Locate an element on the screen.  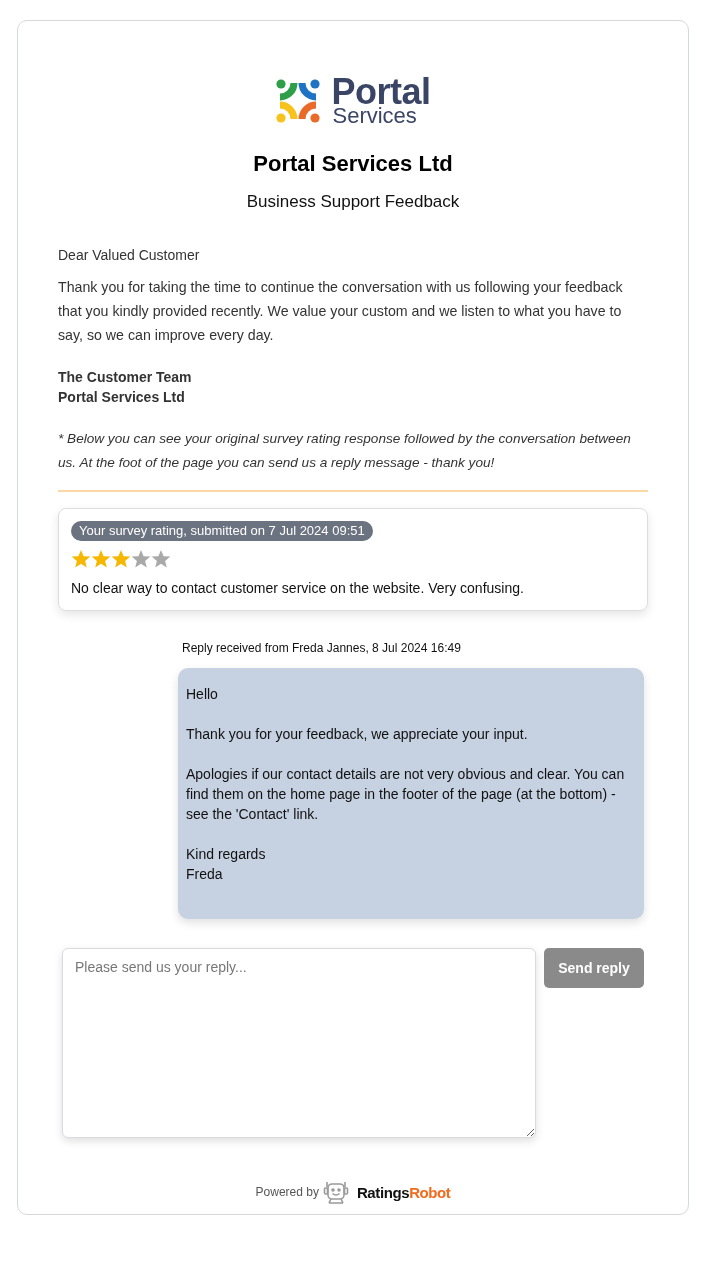
logo-tagline: Services is located at coordinates (374, 115).